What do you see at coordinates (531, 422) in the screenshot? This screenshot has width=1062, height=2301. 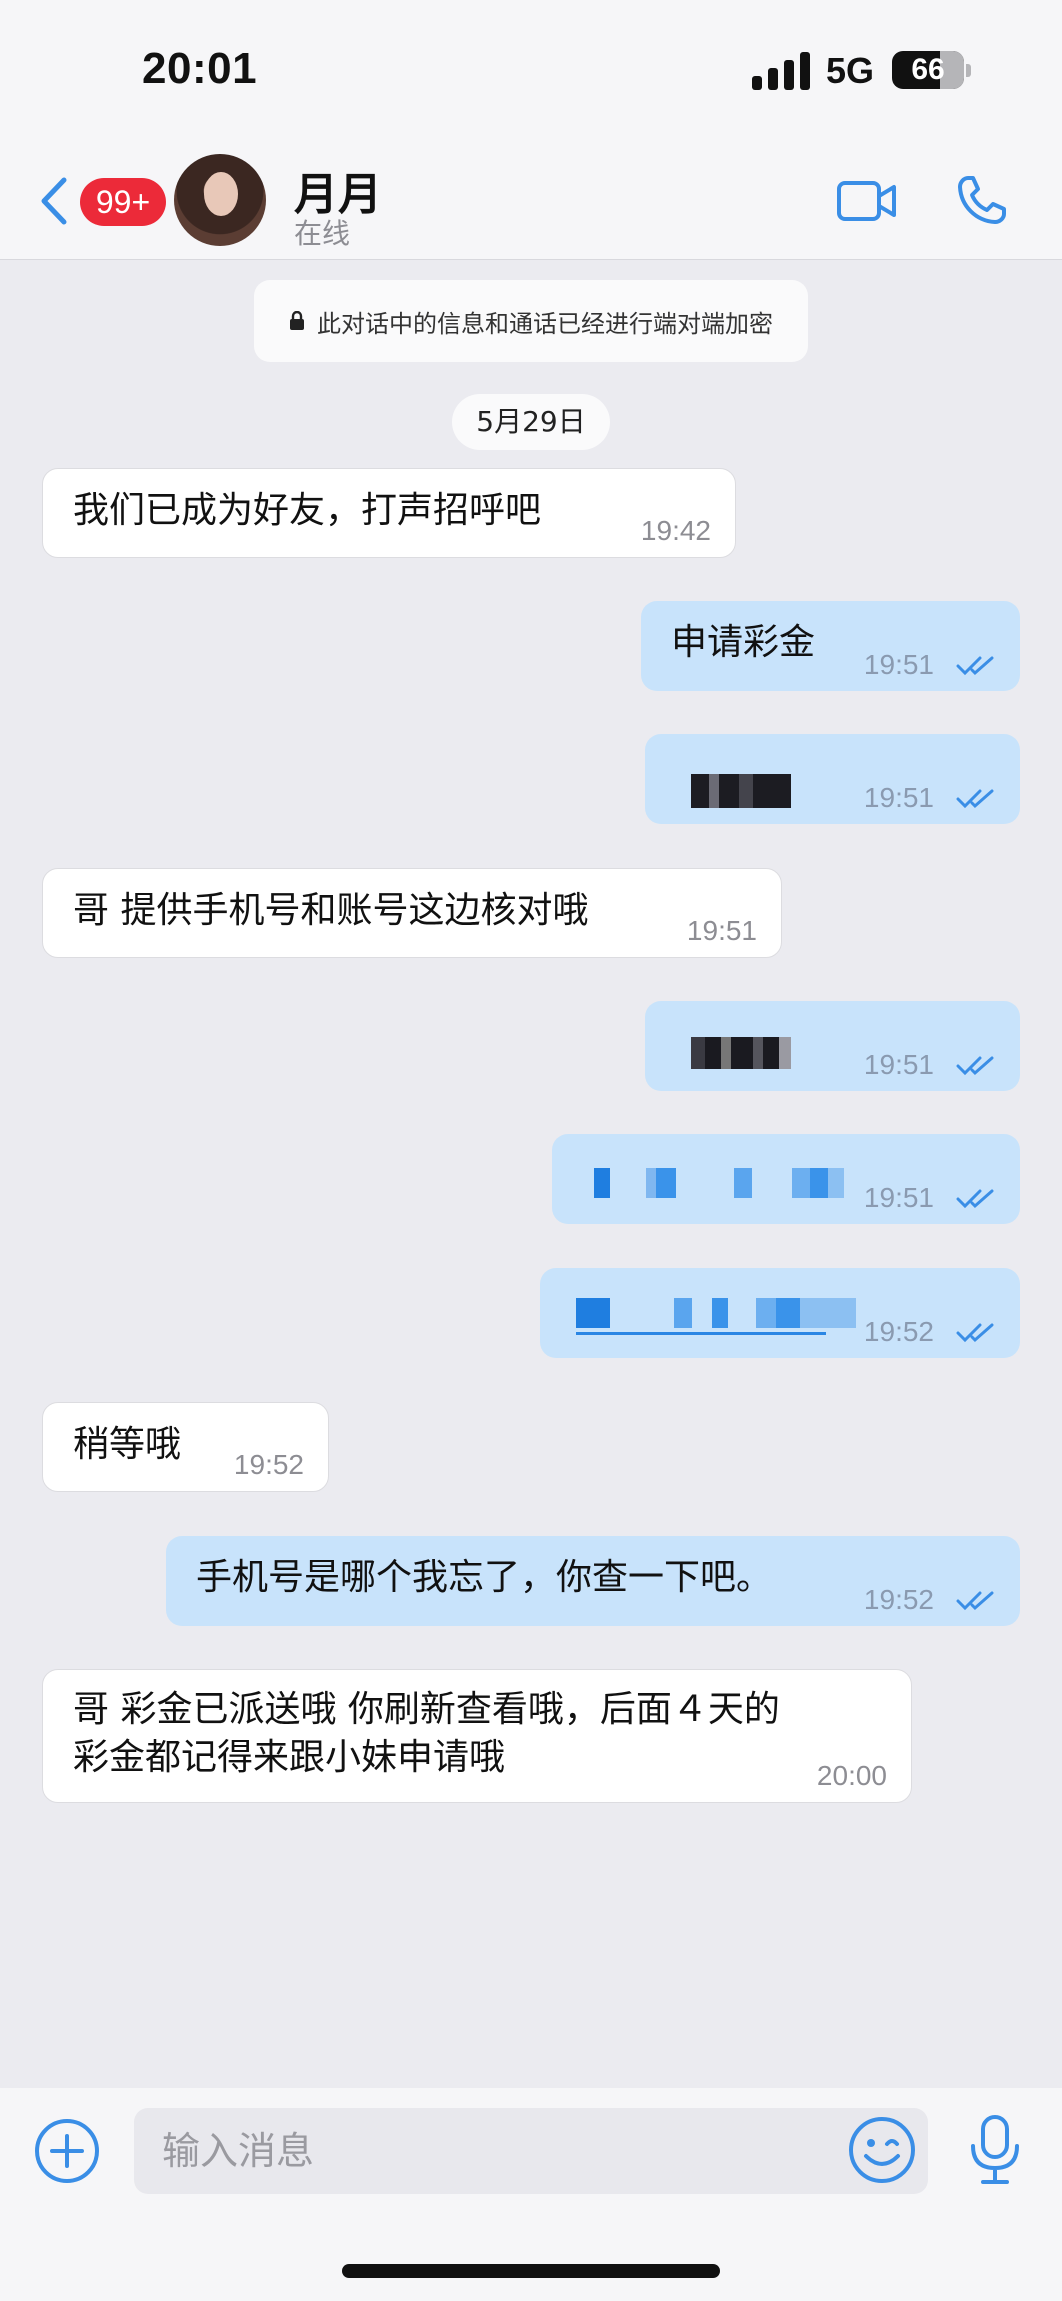 I see `date-separator: 5月29日` at bounding box center [531, 422].